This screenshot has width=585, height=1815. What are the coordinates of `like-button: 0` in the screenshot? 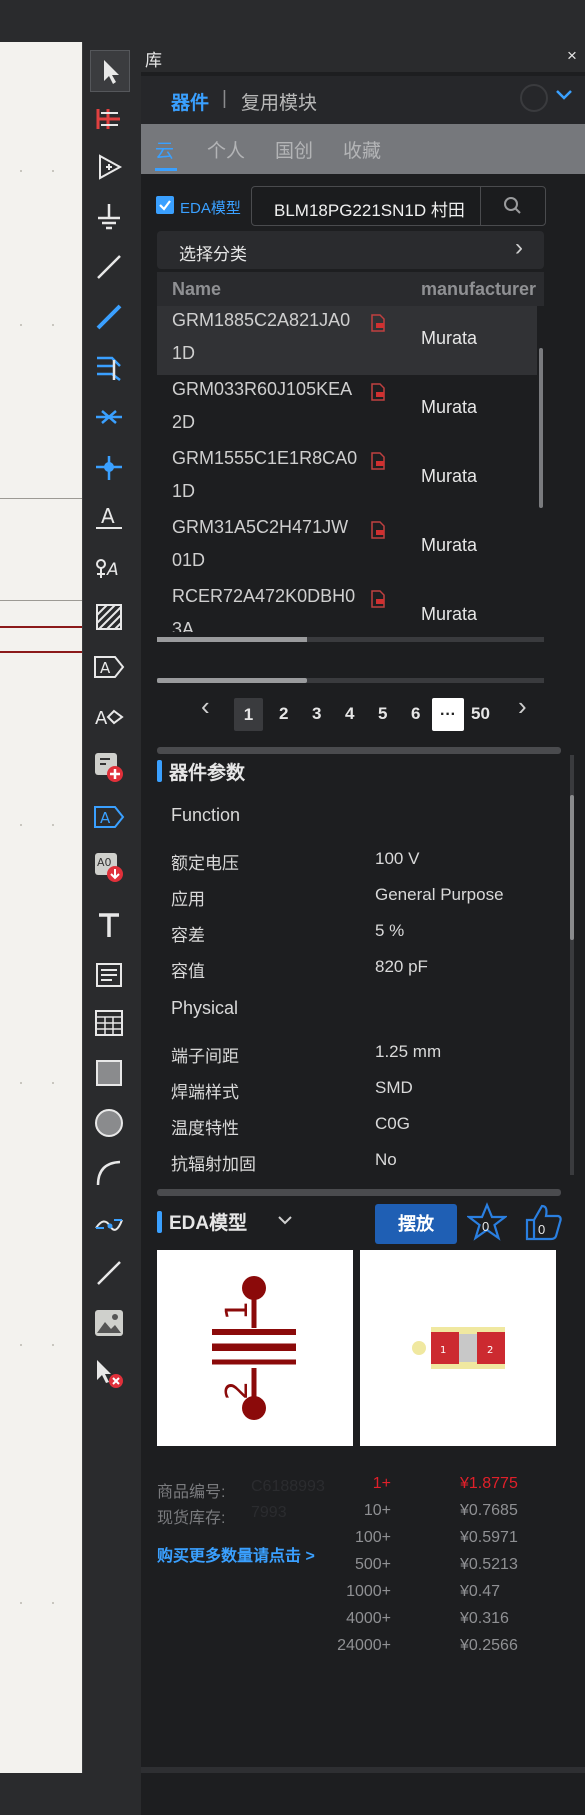 It's located at (544, 1223).